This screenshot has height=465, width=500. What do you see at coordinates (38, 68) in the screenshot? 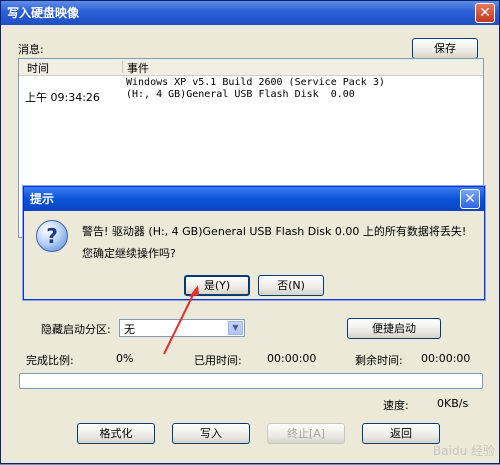
I see `column-header-time: 时间` at bounding box center [38, 68].